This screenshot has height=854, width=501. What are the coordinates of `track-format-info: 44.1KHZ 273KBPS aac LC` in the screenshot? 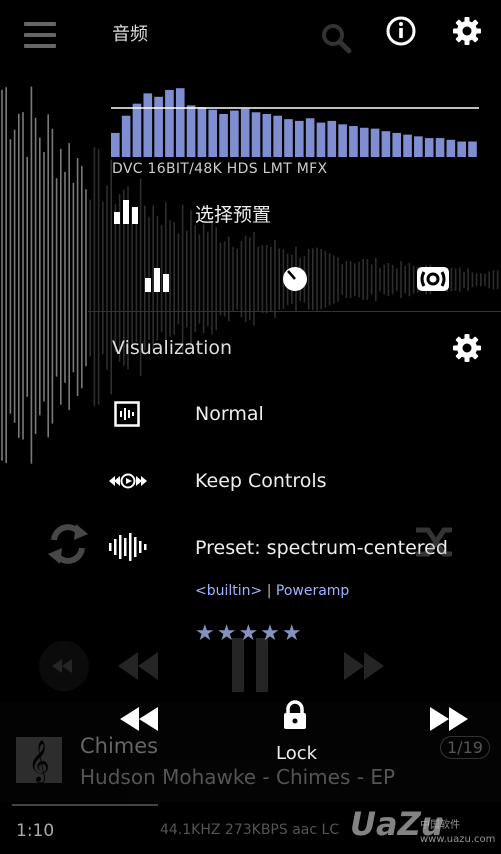 It's located at (250, 830).